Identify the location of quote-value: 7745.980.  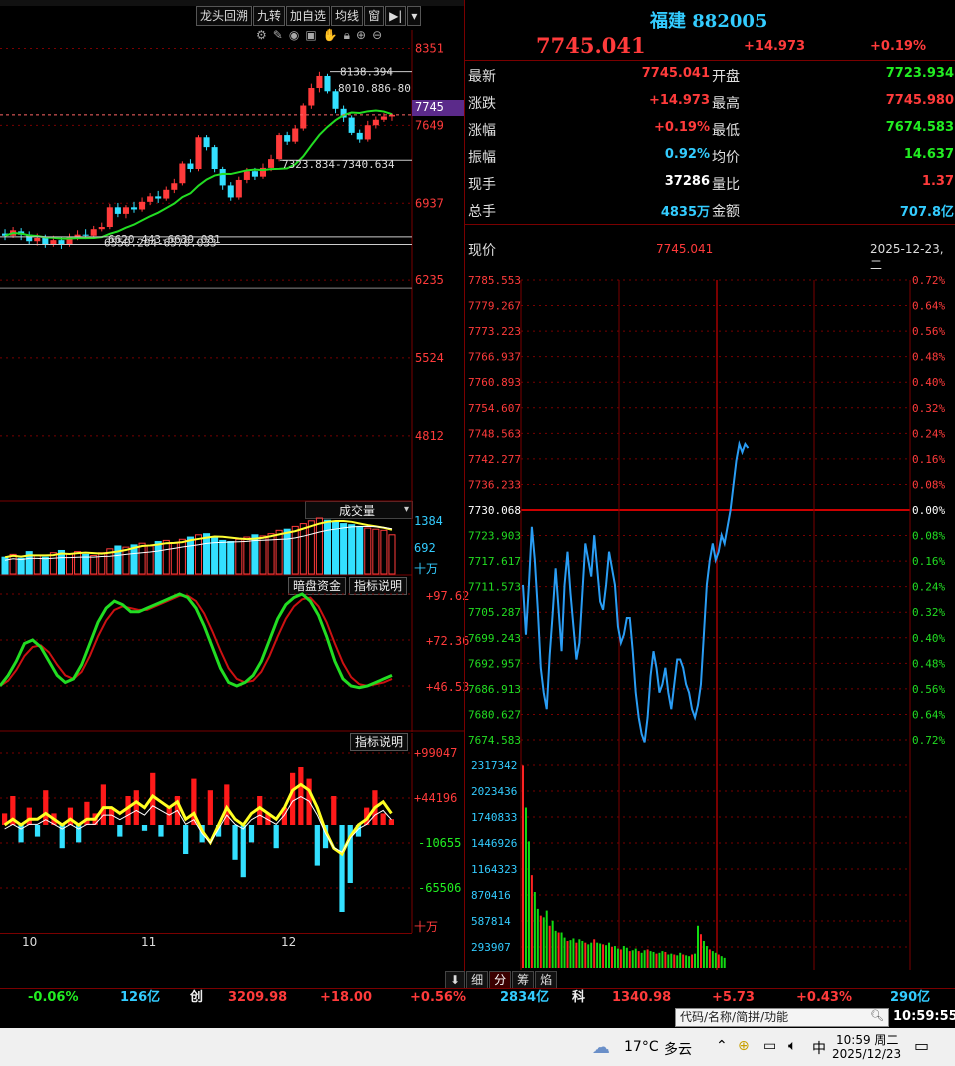
(919, 100).